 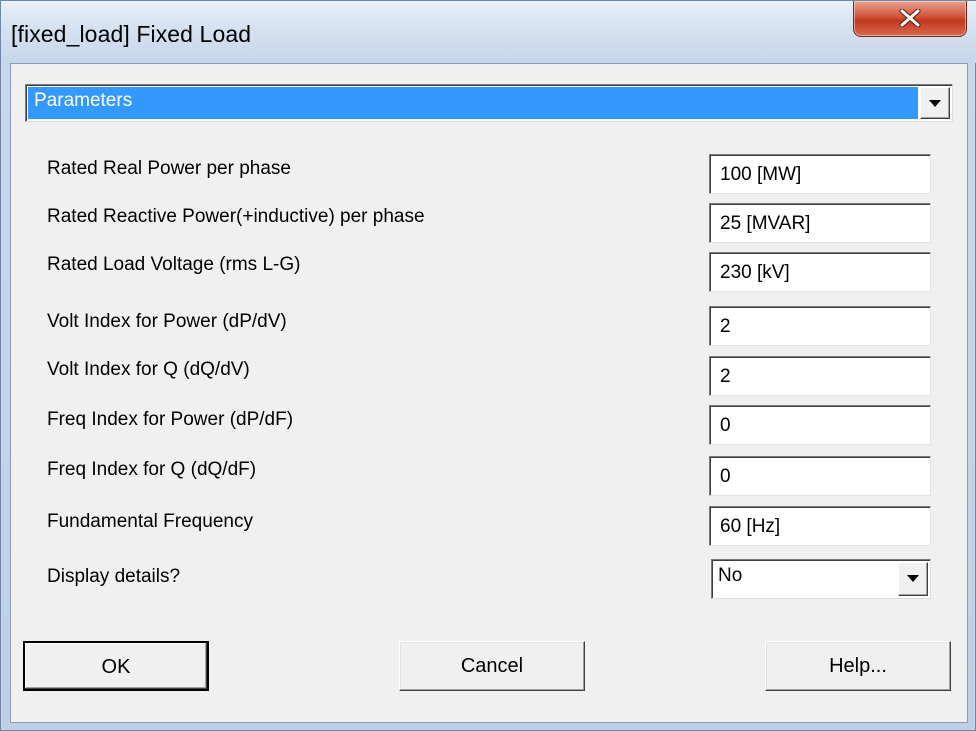 I want to click on ok-button: OK, so click(x=116, y=666).